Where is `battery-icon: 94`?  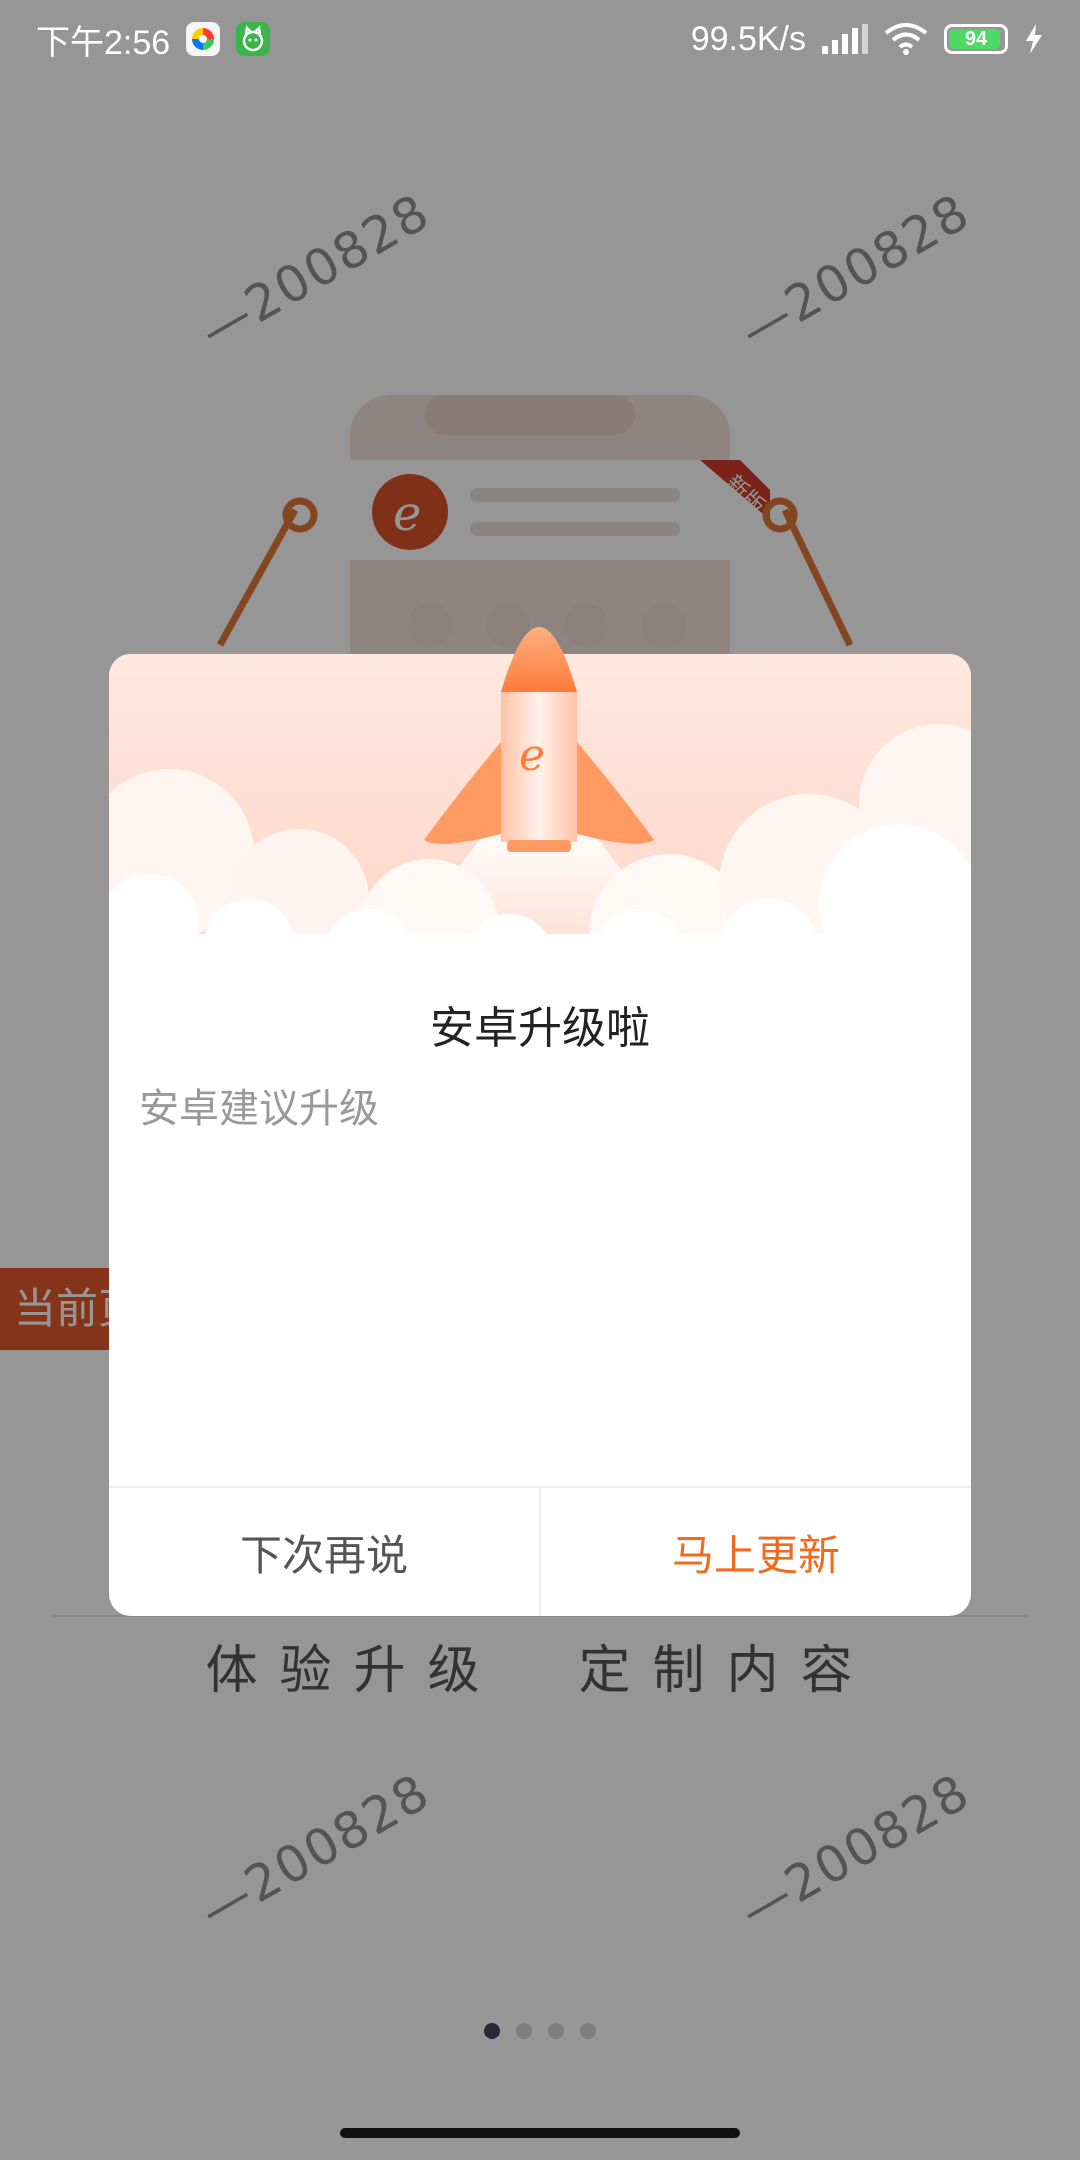 battery-icon: 94 is located at coordinates (976, 39).